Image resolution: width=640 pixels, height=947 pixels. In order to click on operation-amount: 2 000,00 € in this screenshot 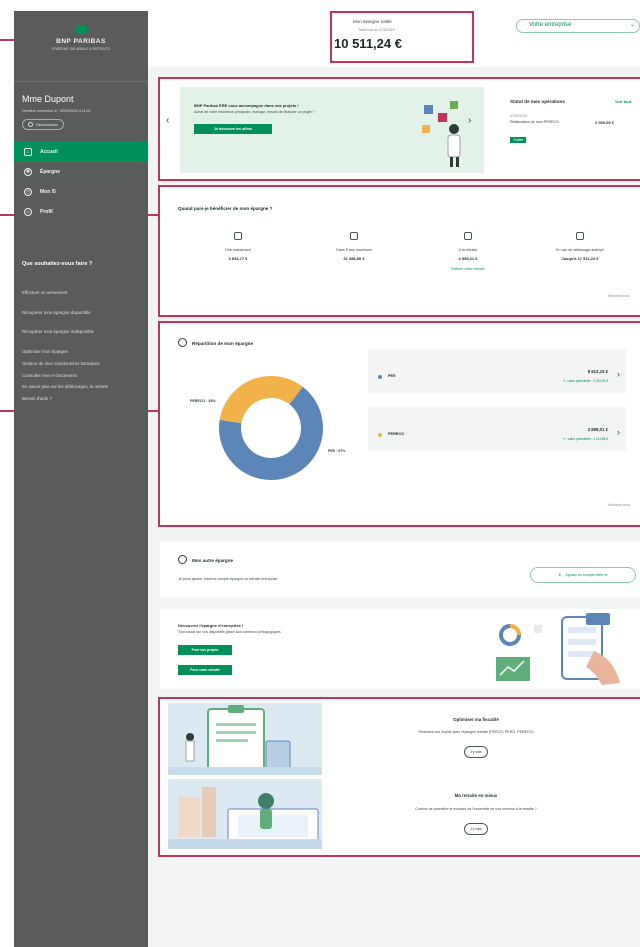, I will do `click(604, 122)`.